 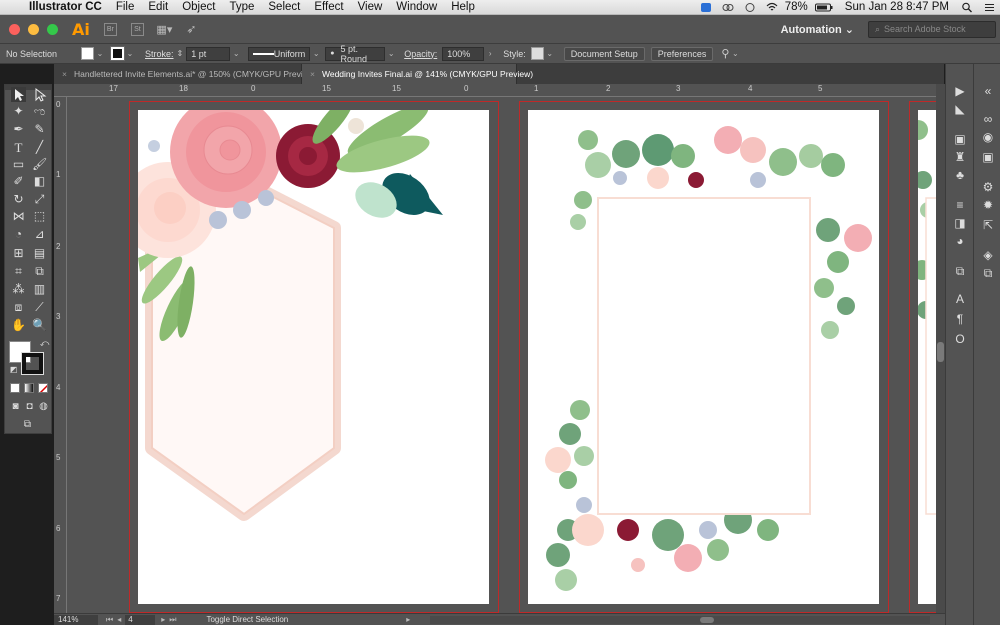 I want to click on transparency-panel-icon: ◨, so click(x=960, y=223).